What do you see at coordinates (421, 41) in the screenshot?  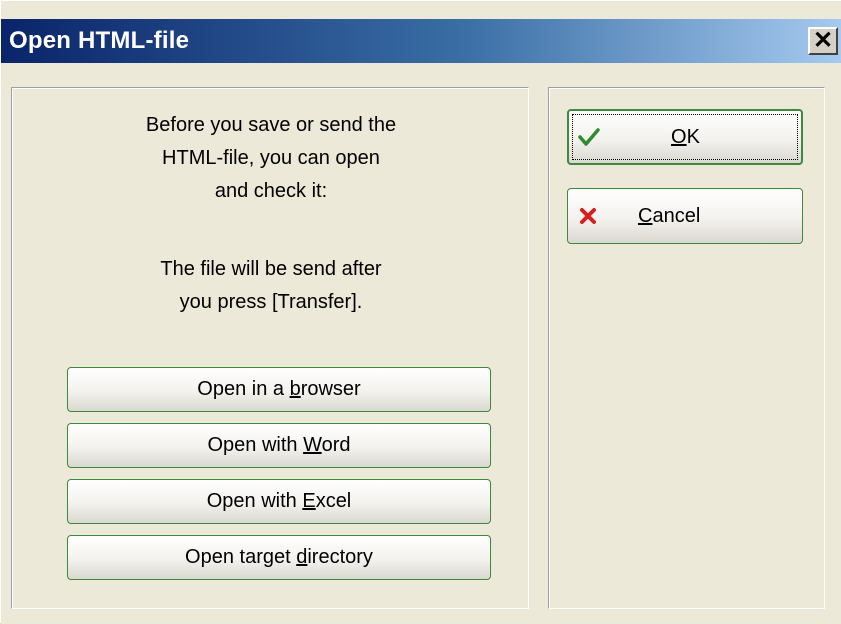 I see `title-bar: Open HTML-file ✕` at bounding box center [421, 41].